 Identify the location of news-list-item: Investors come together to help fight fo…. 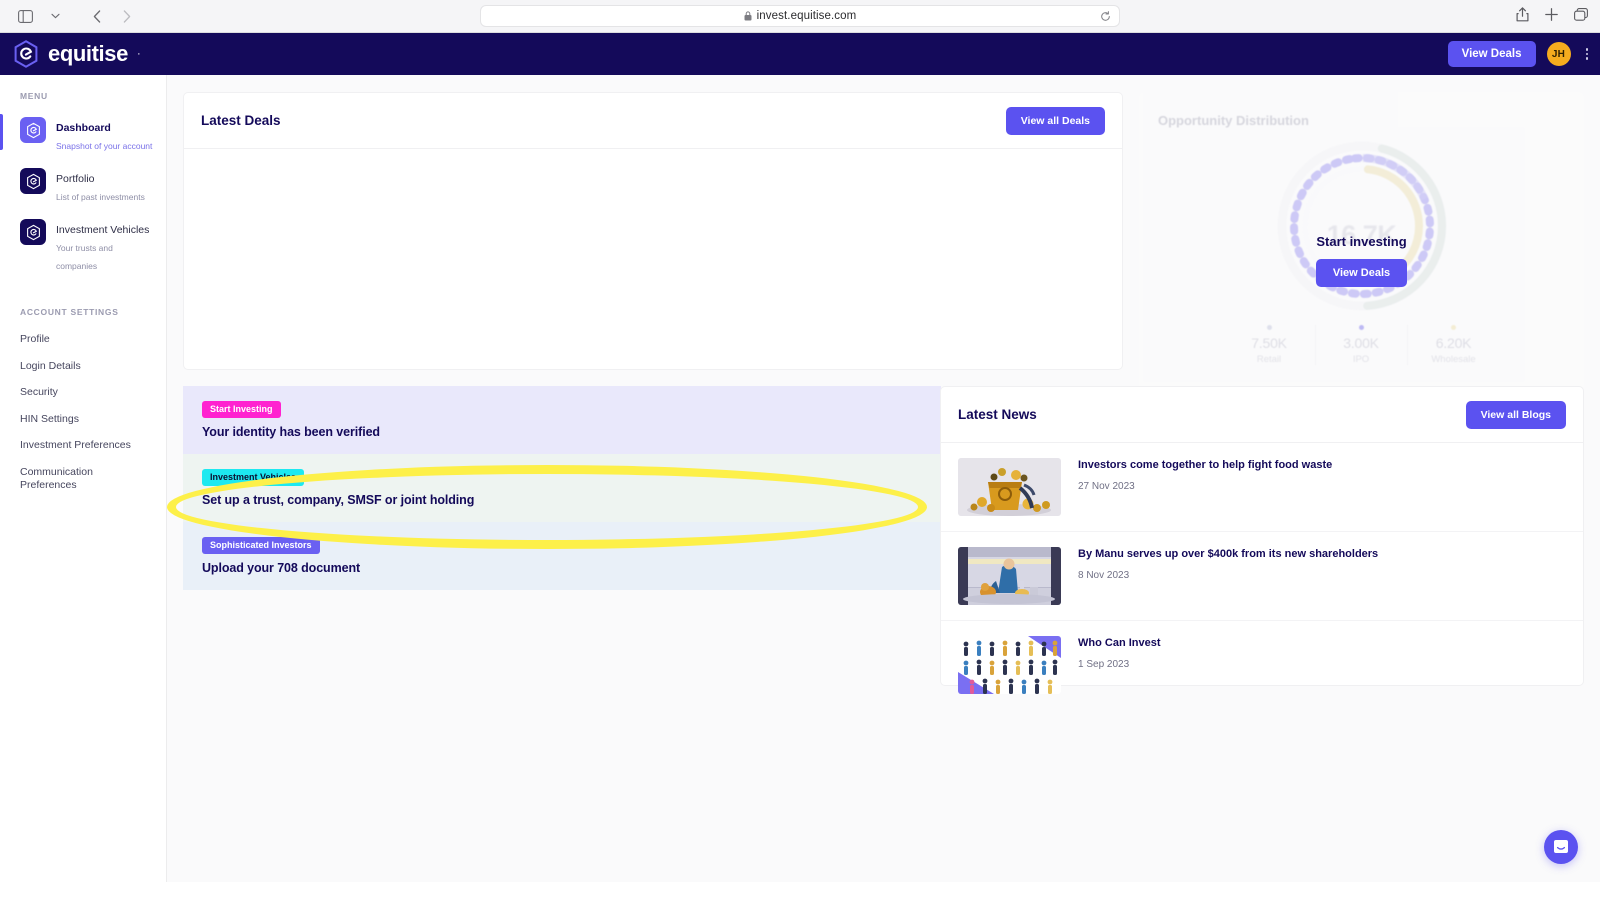
(1262, 487).